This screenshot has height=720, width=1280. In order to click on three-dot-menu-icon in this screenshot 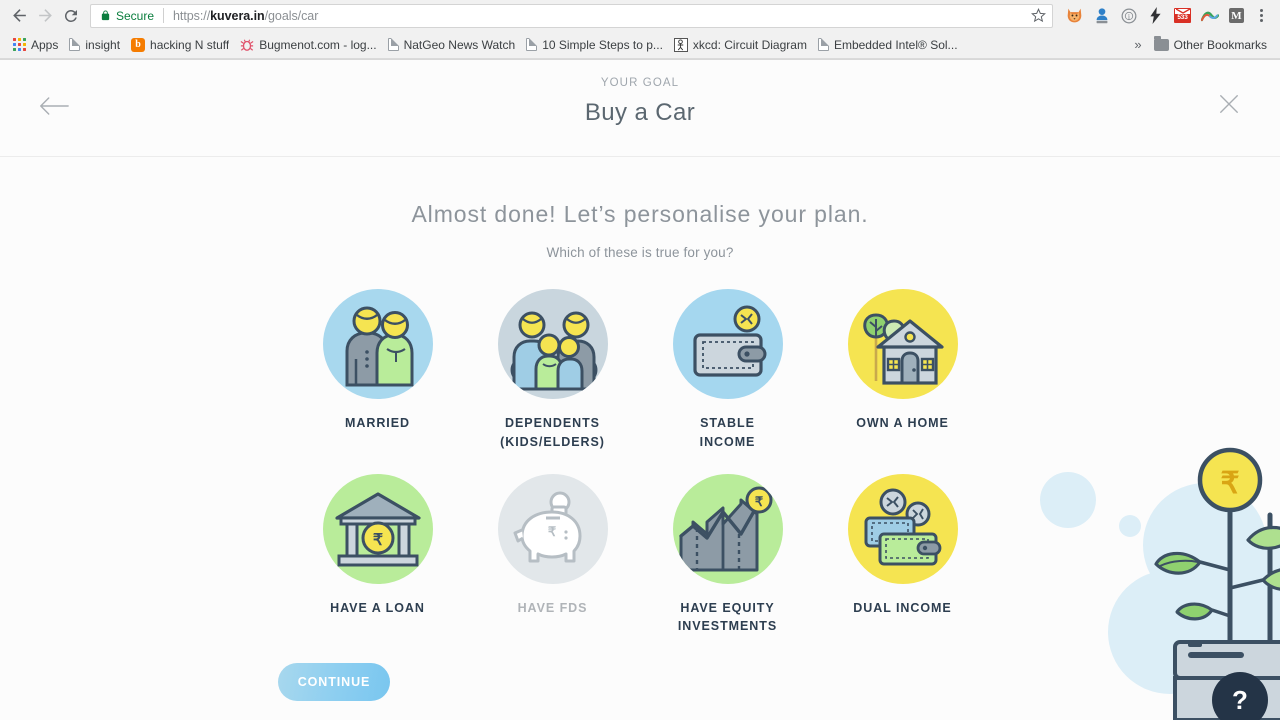, I will do `click(1261, 16)`.